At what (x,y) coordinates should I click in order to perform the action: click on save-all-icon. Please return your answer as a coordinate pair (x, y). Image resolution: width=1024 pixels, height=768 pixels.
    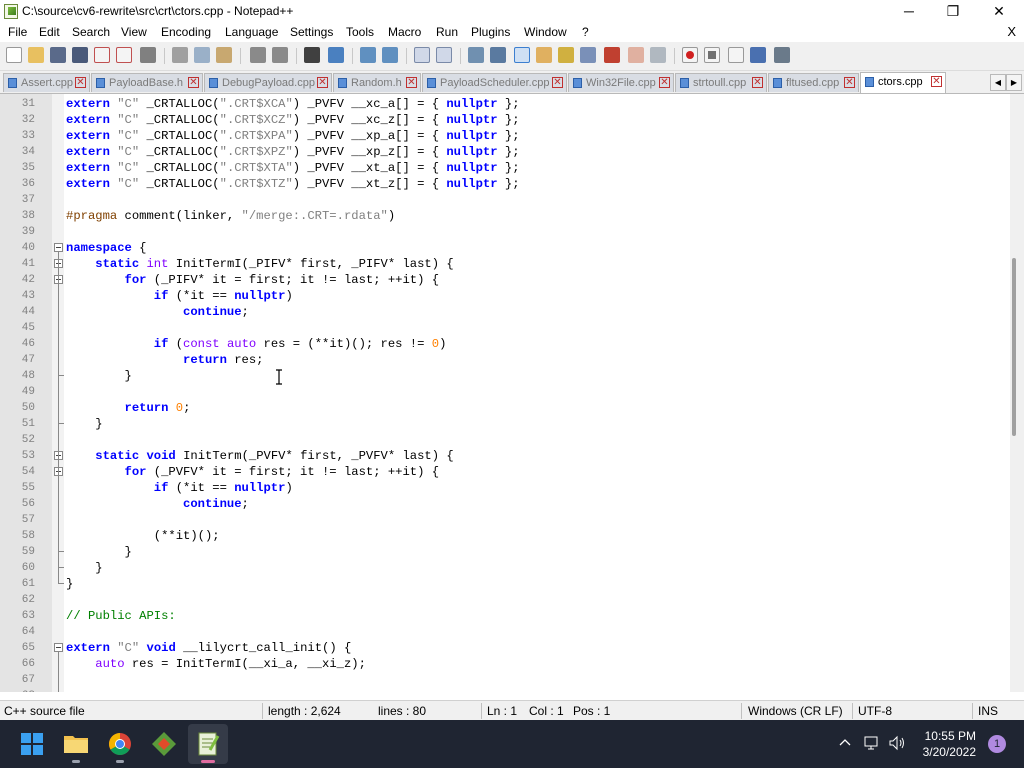
    Looking at the image, I should click on (80, 55).